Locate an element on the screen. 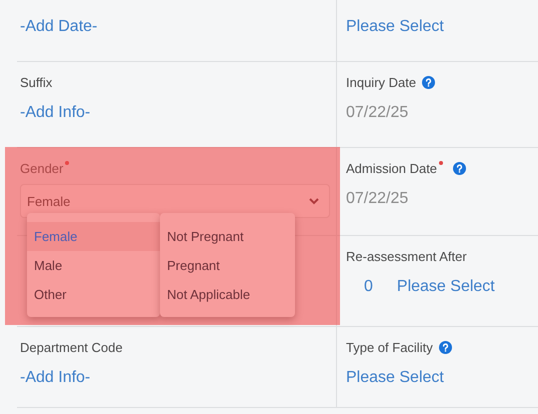 This screenshot has width=538, height=414. field-label: Re-assessment After is located at coordinates (406, 257).